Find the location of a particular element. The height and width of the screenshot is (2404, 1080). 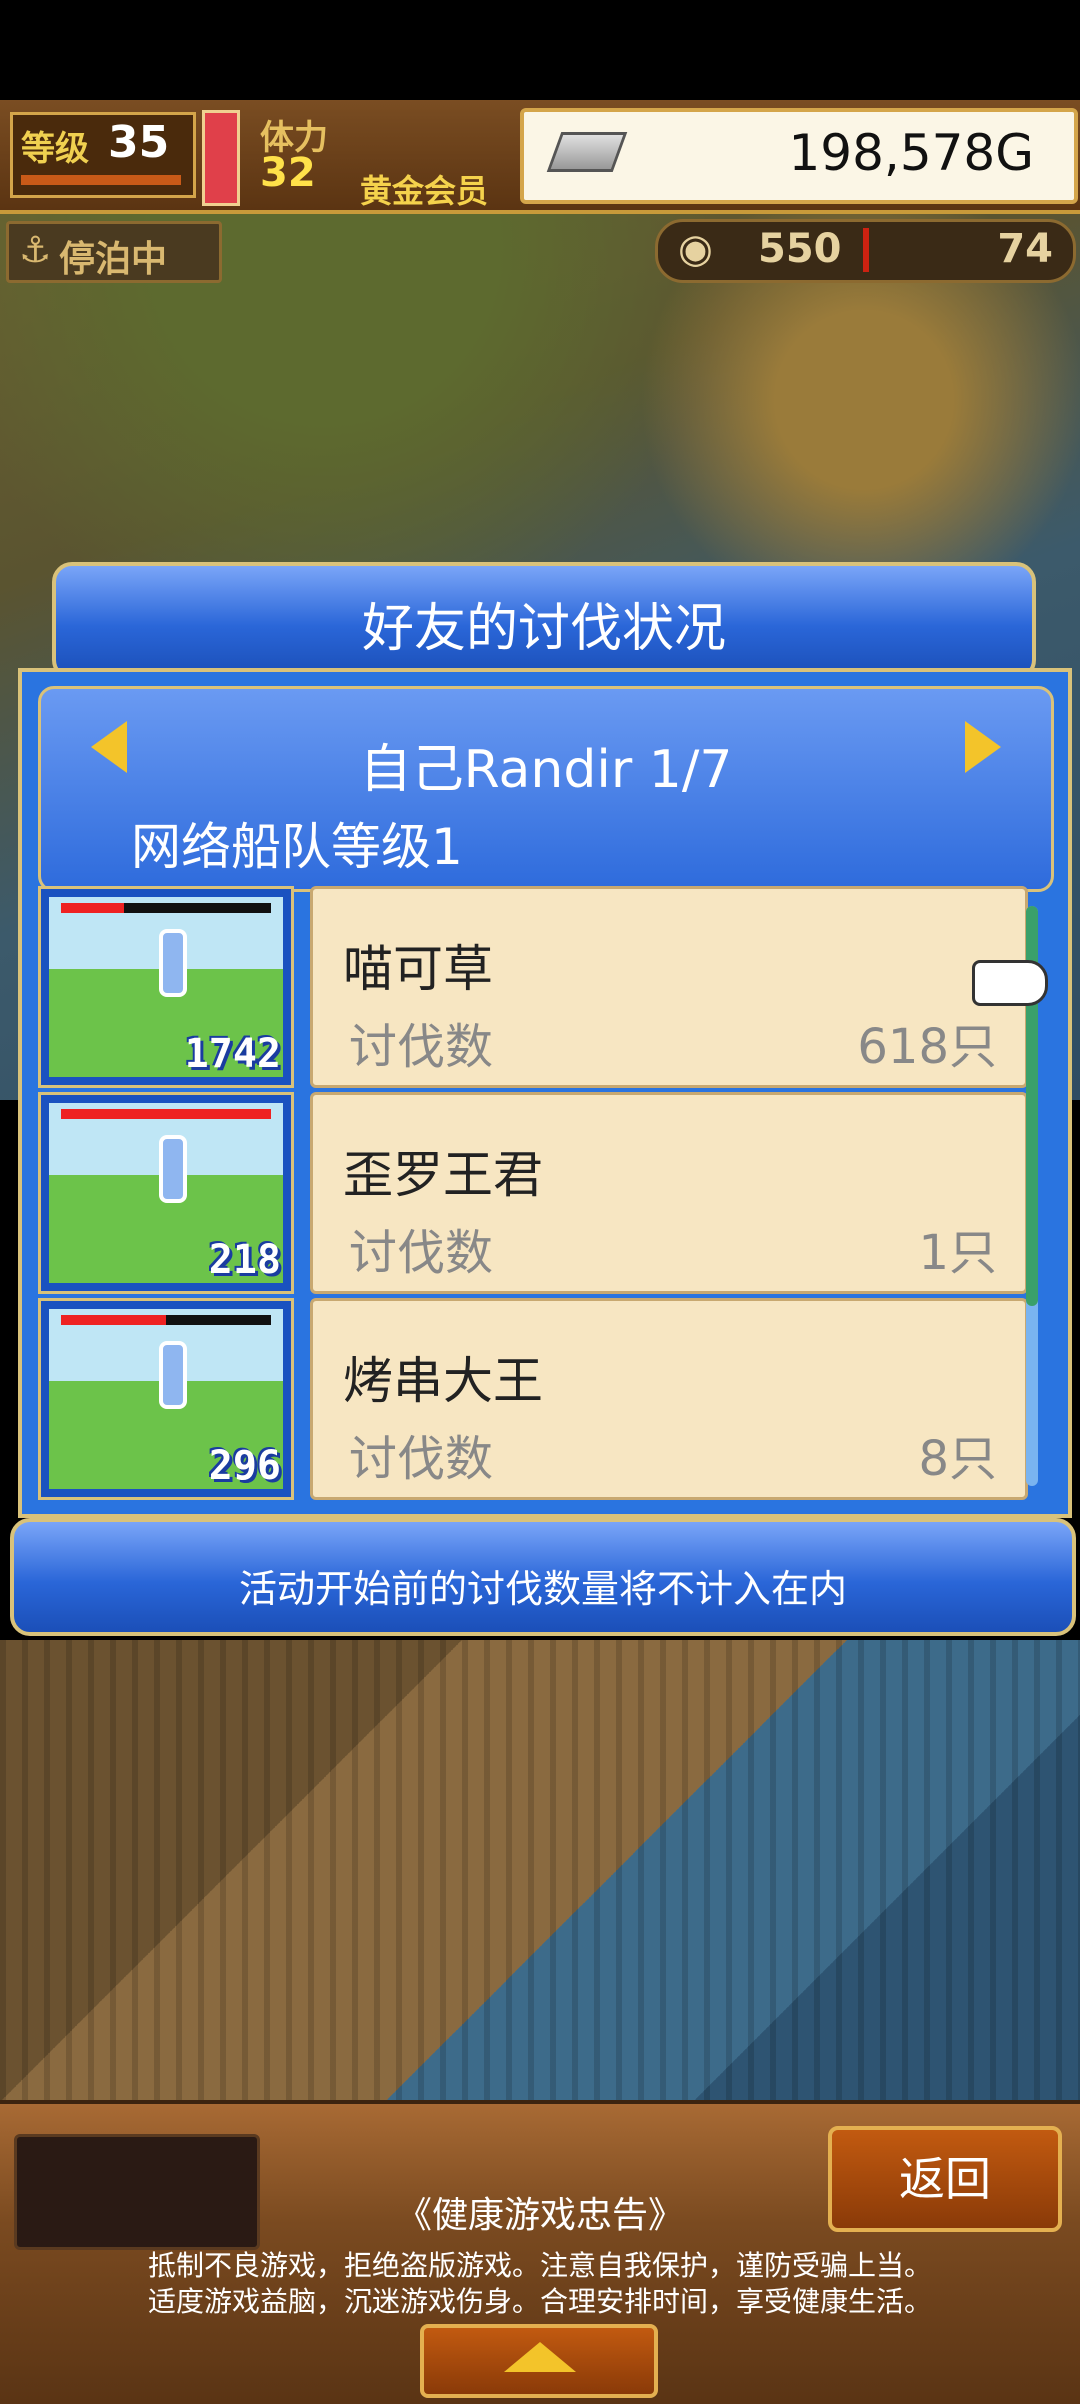

monster-thumbnail: 296 is located at coordinates (166, 1399).